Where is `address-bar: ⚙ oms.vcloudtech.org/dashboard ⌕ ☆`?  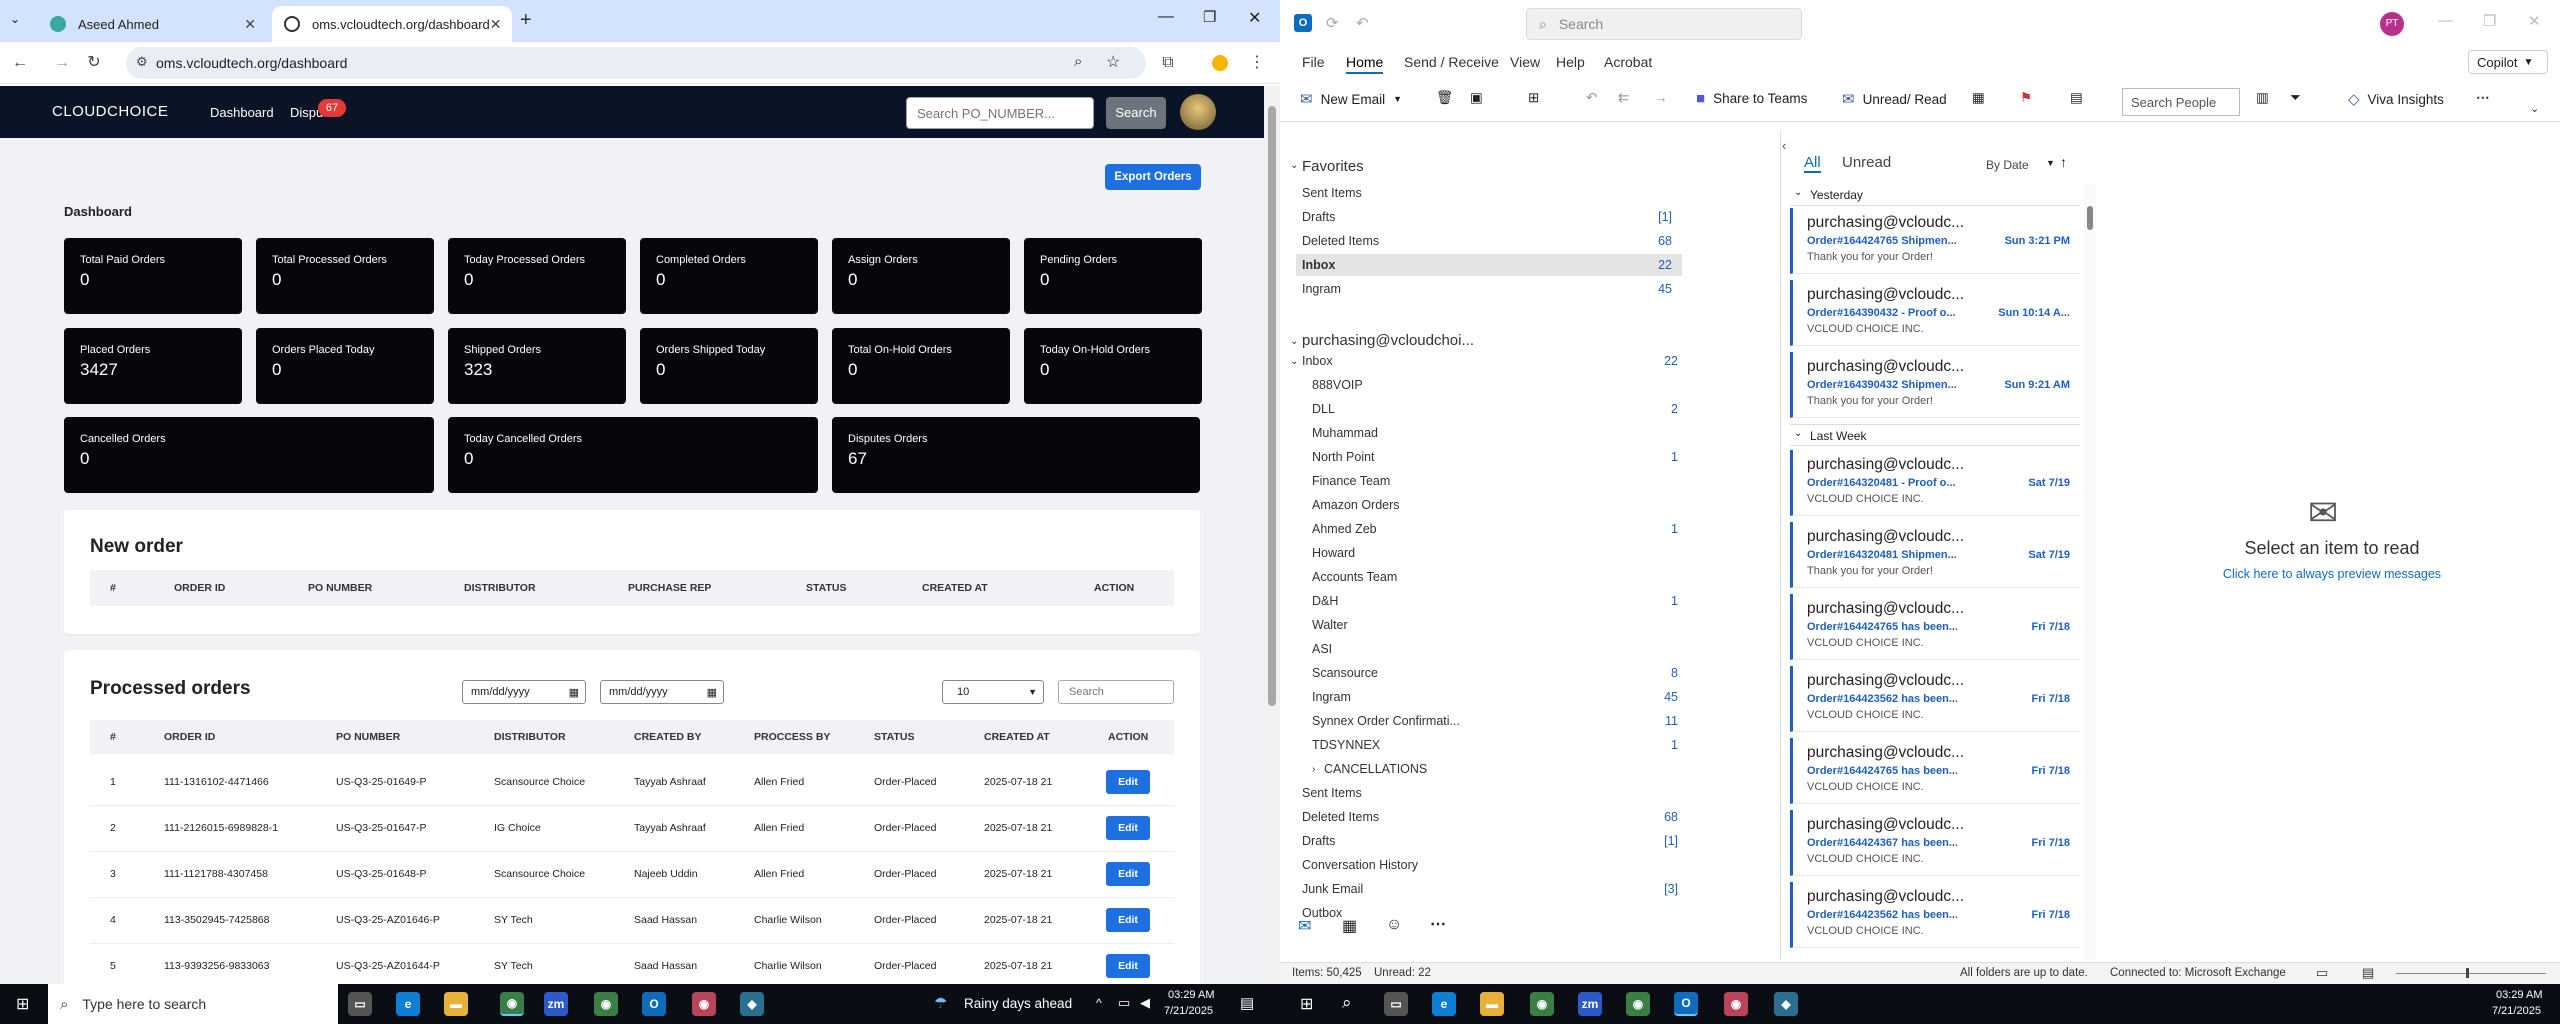
address-bar: ⚙ oms.vcloudtech.org/dashboard ⌕ ☆ is located at coordinates (636, 63).